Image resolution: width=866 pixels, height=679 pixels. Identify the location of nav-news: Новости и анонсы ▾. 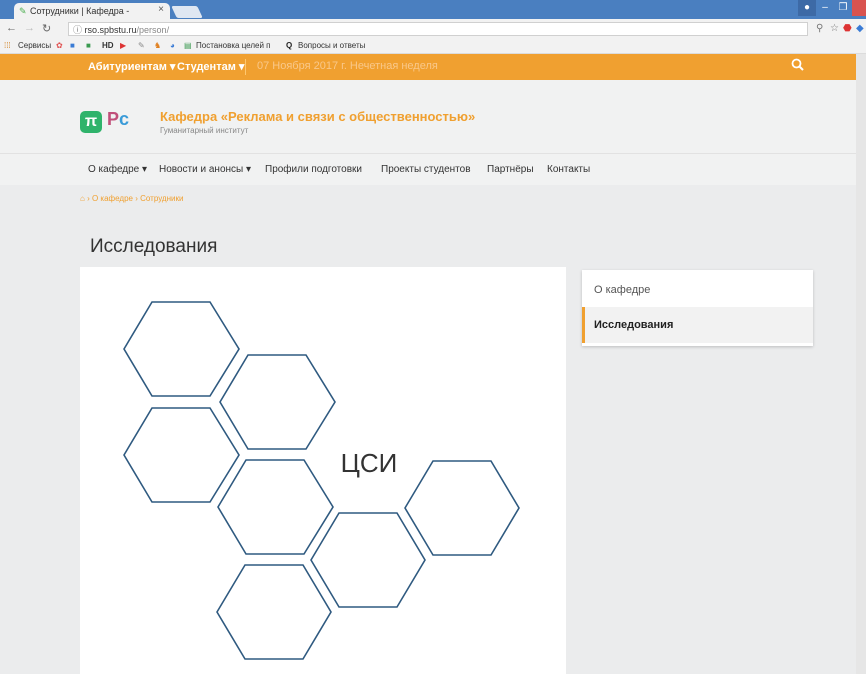
(205, 169).